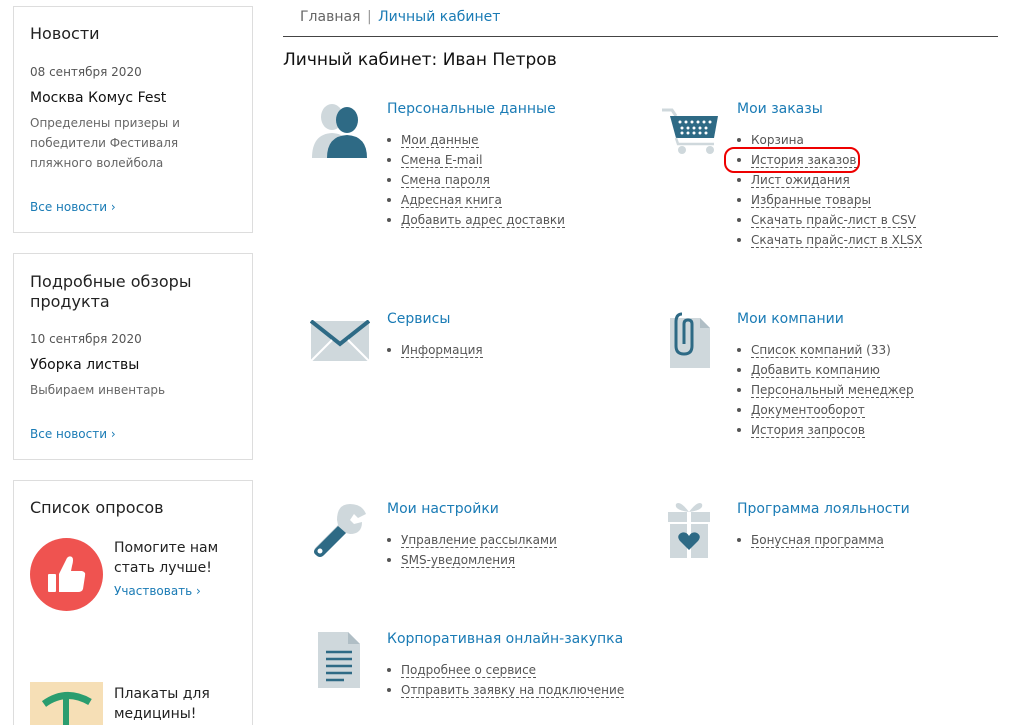 Image resolution: width=1011 pixels, height=725 pixels. I want to click on link-document-flow: Документооборот, so click(825, 410).